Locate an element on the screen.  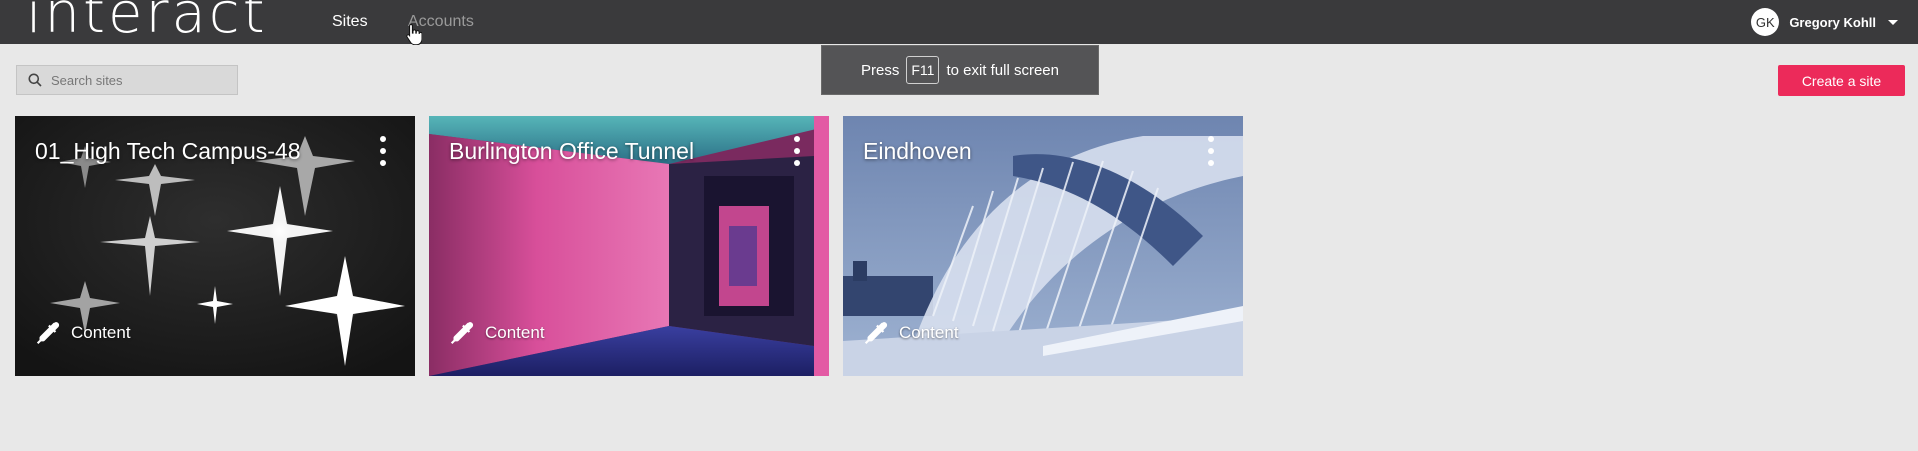
fullscreen-notice: Press F11 to exit full screen is located at coordinates (960, 70).